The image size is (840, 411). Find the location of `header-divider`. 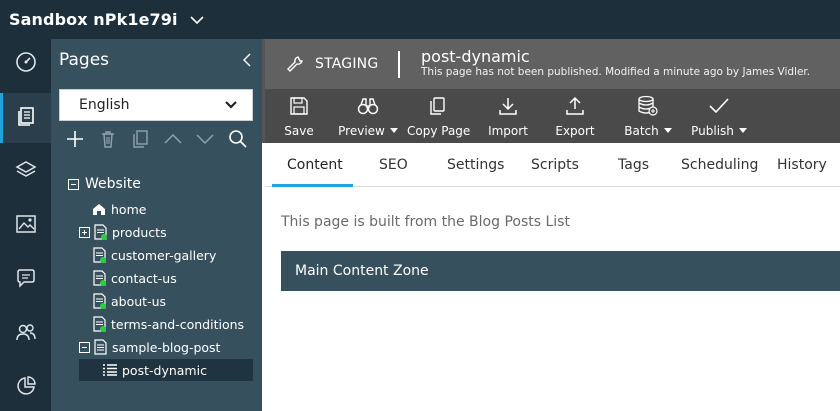

header-divider is located at coordinates (399, 64).